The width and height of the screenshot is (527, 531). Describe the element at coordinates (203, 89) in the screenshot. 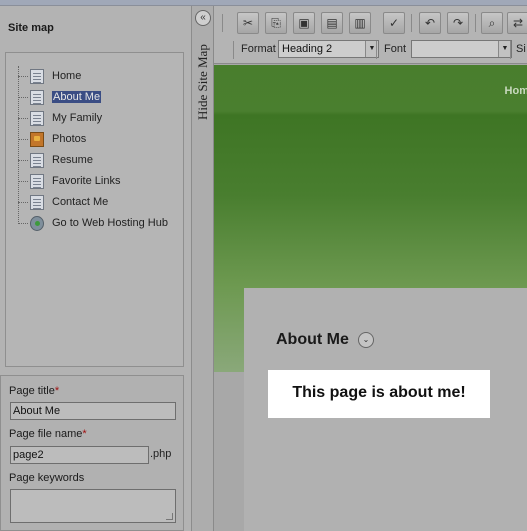

I see `hide-site-map-button: Hide Site Map` at that location.